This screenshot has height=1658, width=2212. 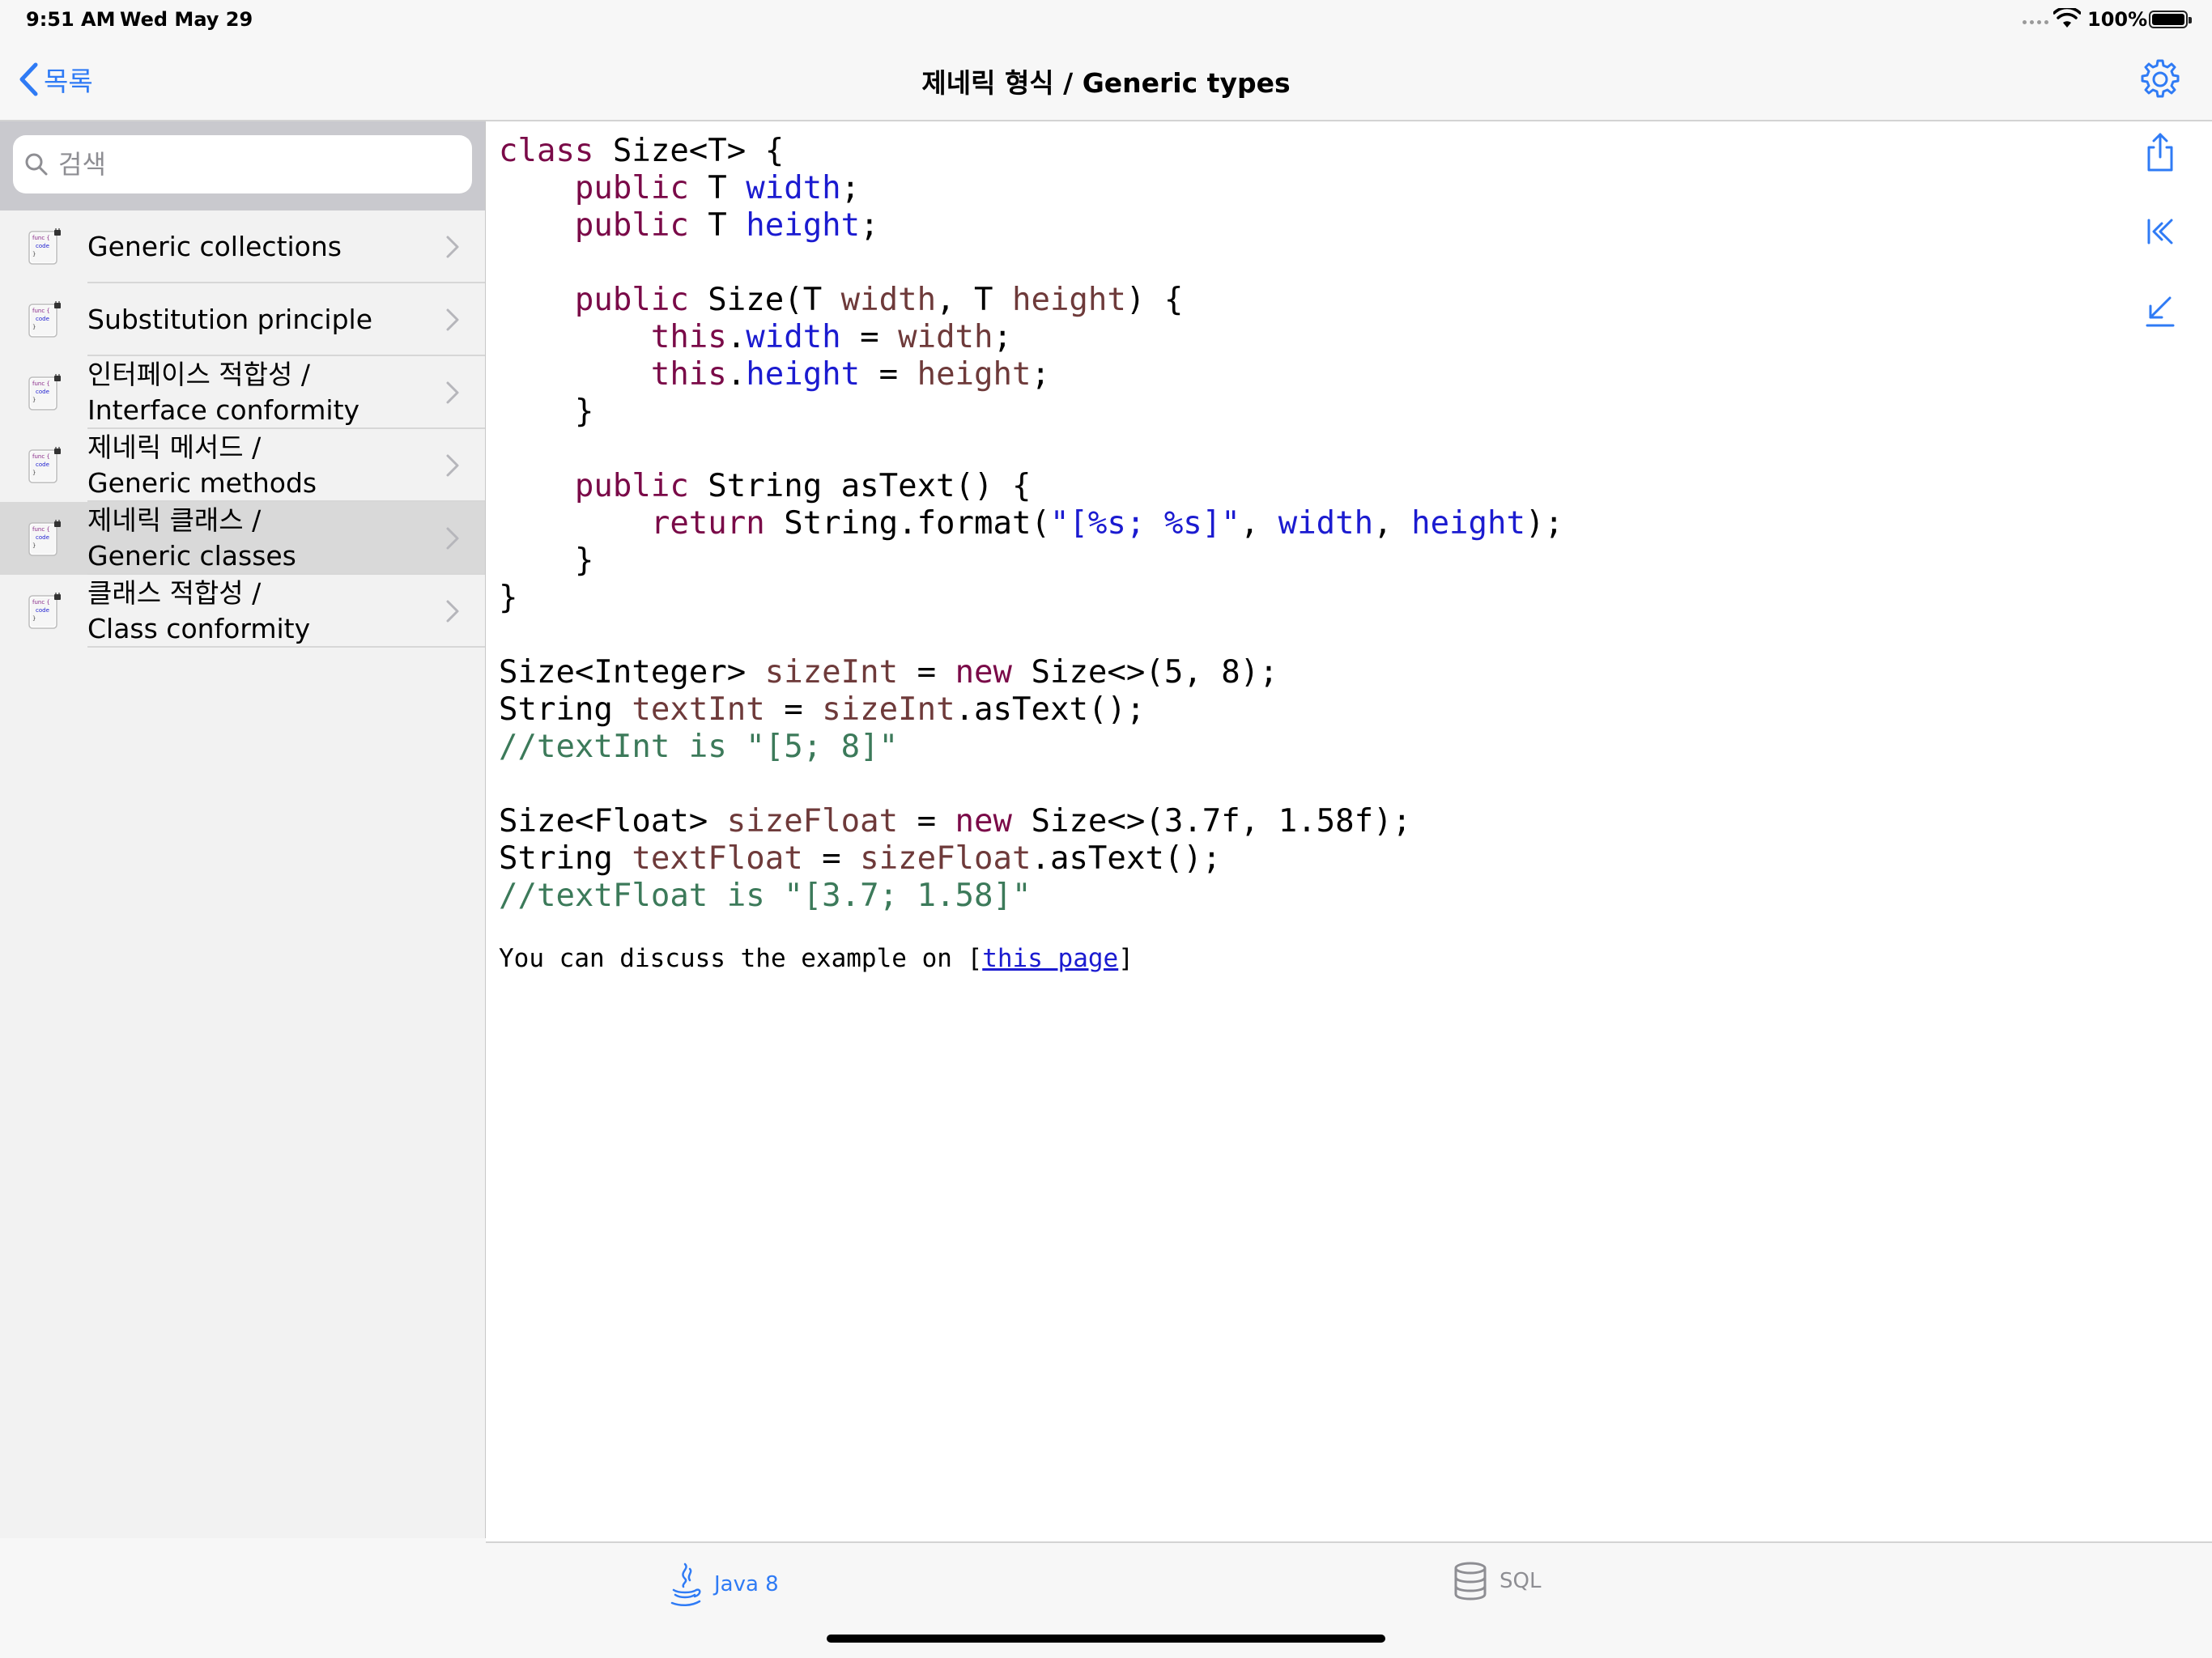 What do you see at coordinates (1212, 821) in the screenshot?
I see `code-token: Size<>(3.7f, 1.58f);` at bounding box center [1212, 821].